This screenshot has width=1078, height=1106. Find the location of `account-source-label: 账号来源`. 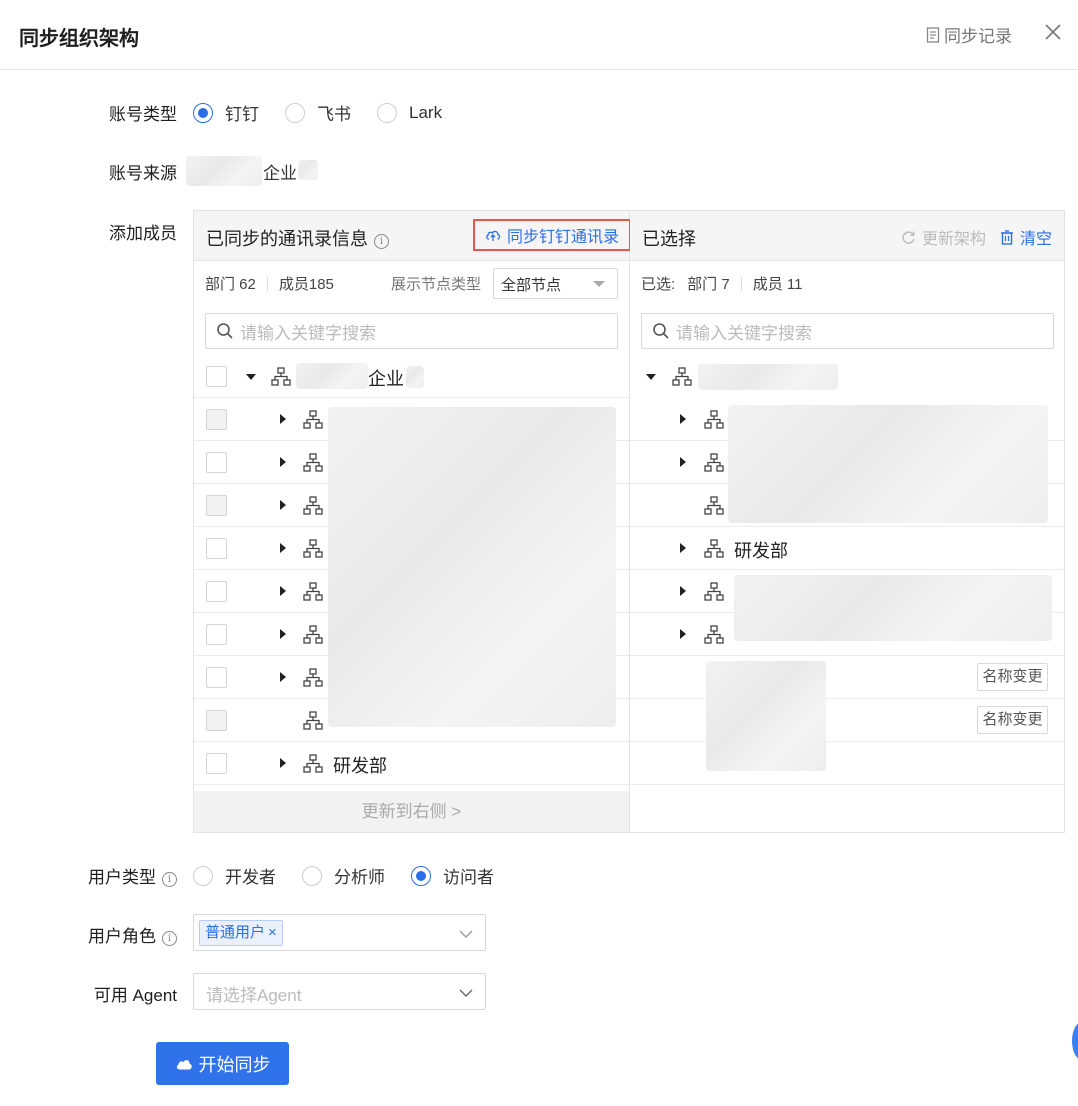

account-source-label: 账号来源 is located at coordinates (143, 173).